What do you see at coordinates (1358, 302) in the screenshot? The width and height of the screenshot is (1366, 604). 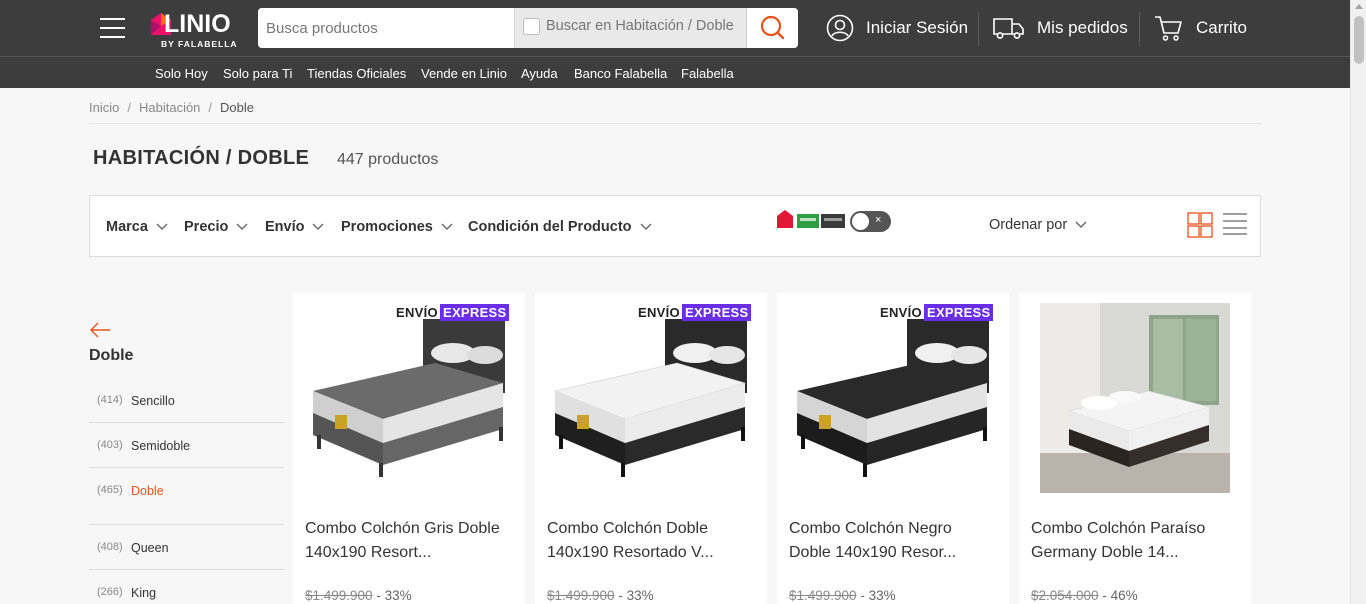 I see `page-scrollbar` at bounding box center [1358, 302].